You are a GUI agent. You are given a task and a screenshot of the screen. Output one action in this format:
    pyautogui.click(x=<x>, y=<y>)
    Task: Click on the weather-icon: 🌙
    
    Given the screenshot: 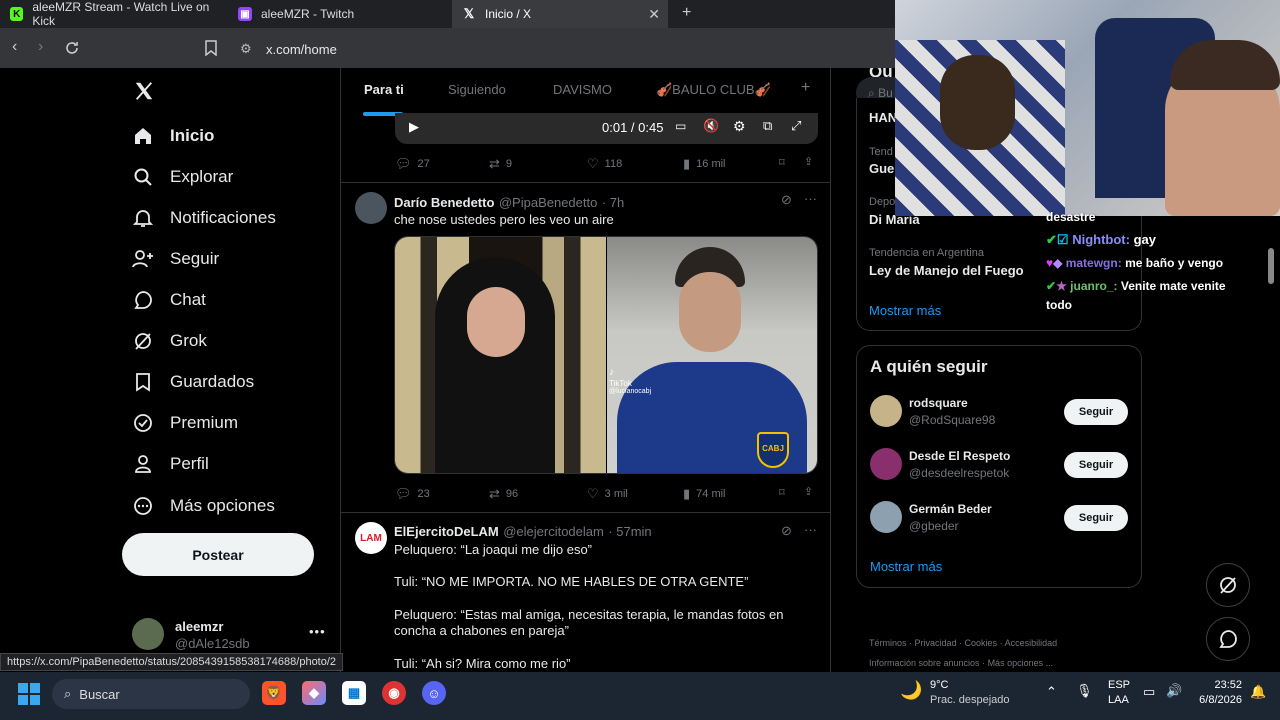 What is the action you would take?
    pyautogui.click(x=911, y=690)
    